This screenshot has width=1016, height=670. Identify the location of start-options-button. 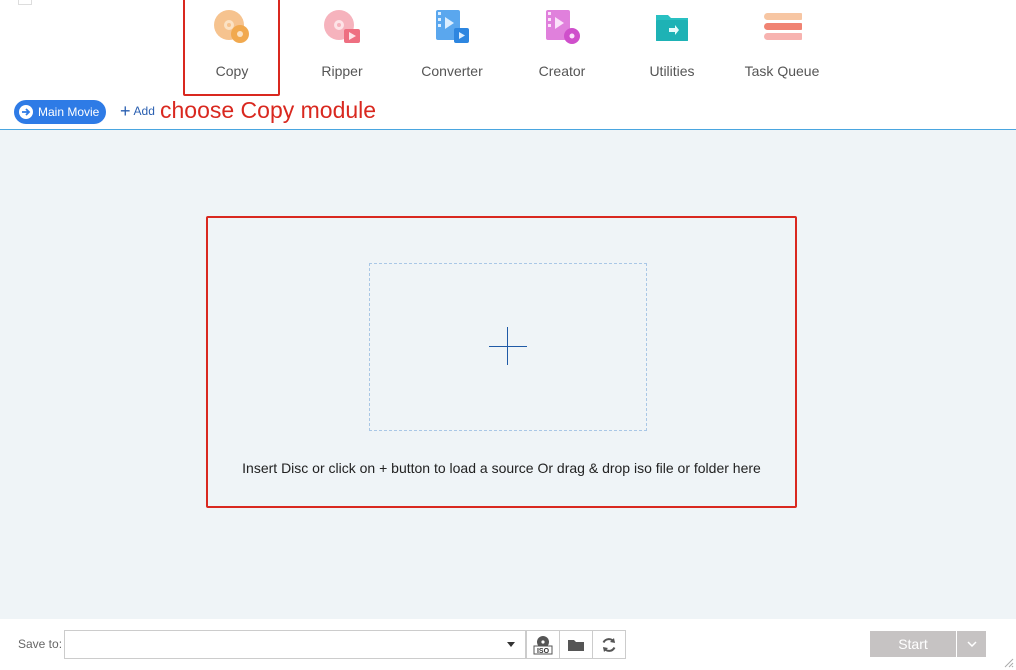
(971, 644).